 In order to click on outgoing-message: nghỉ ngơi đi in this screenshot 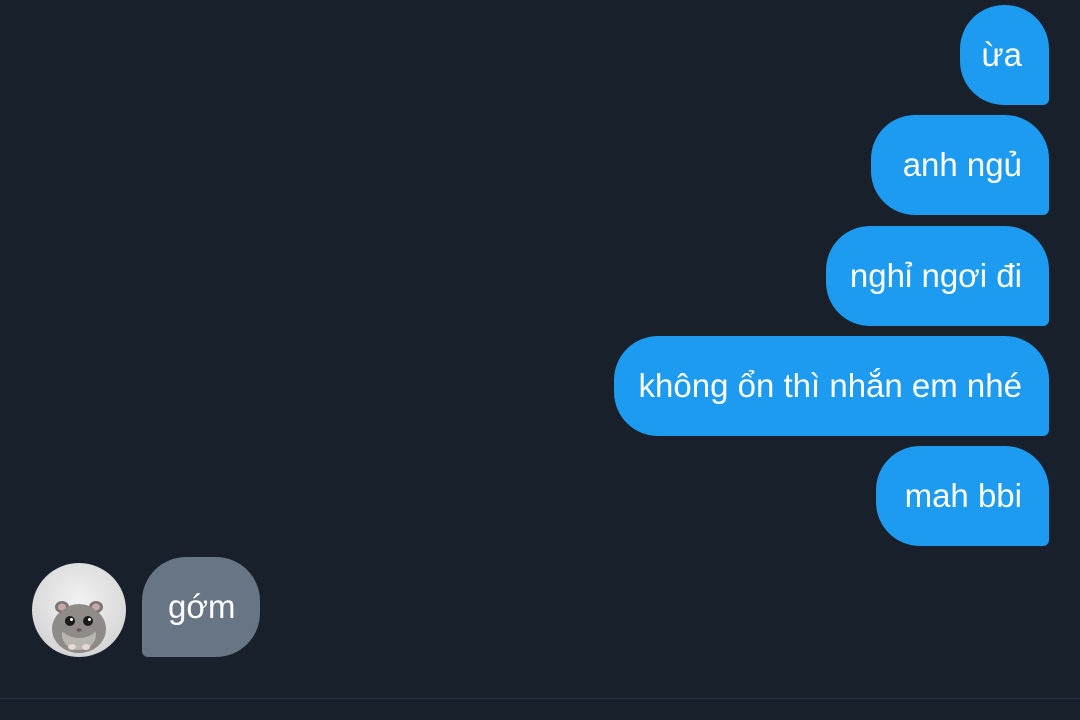, I will do `click(937, 276)`.